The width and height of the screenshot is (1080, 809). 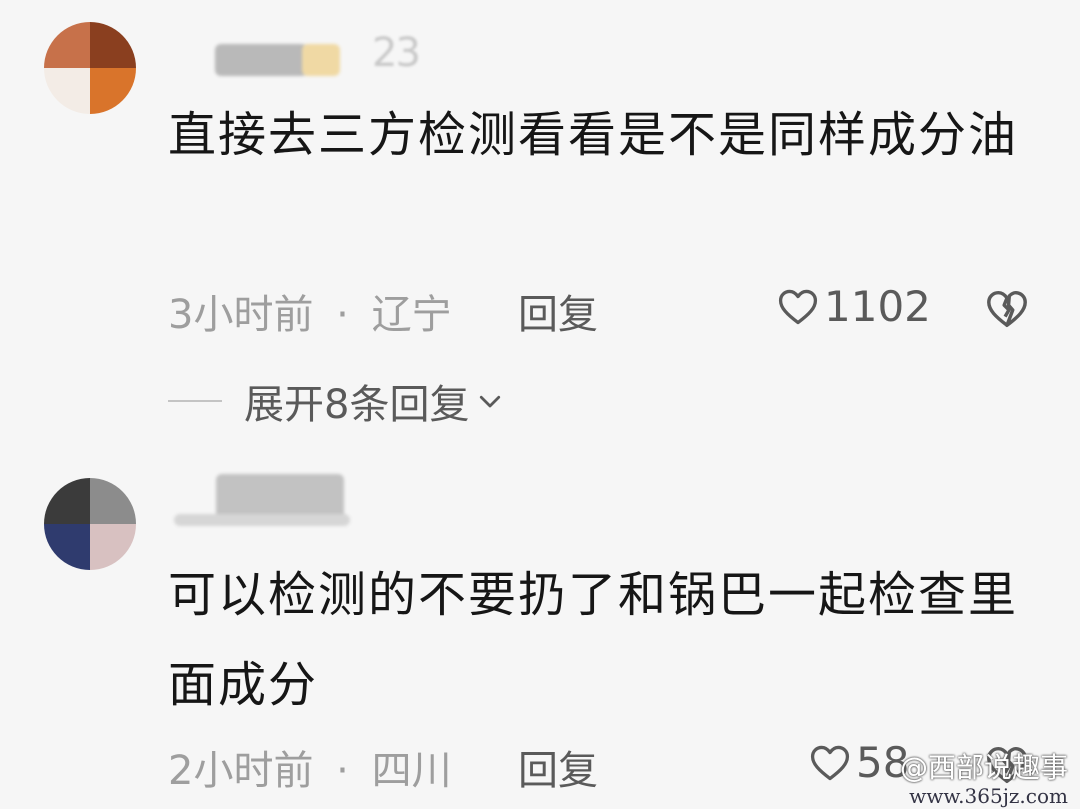 I want to click on watermark-url: www.365jz.com, so click(x=988, y=796).